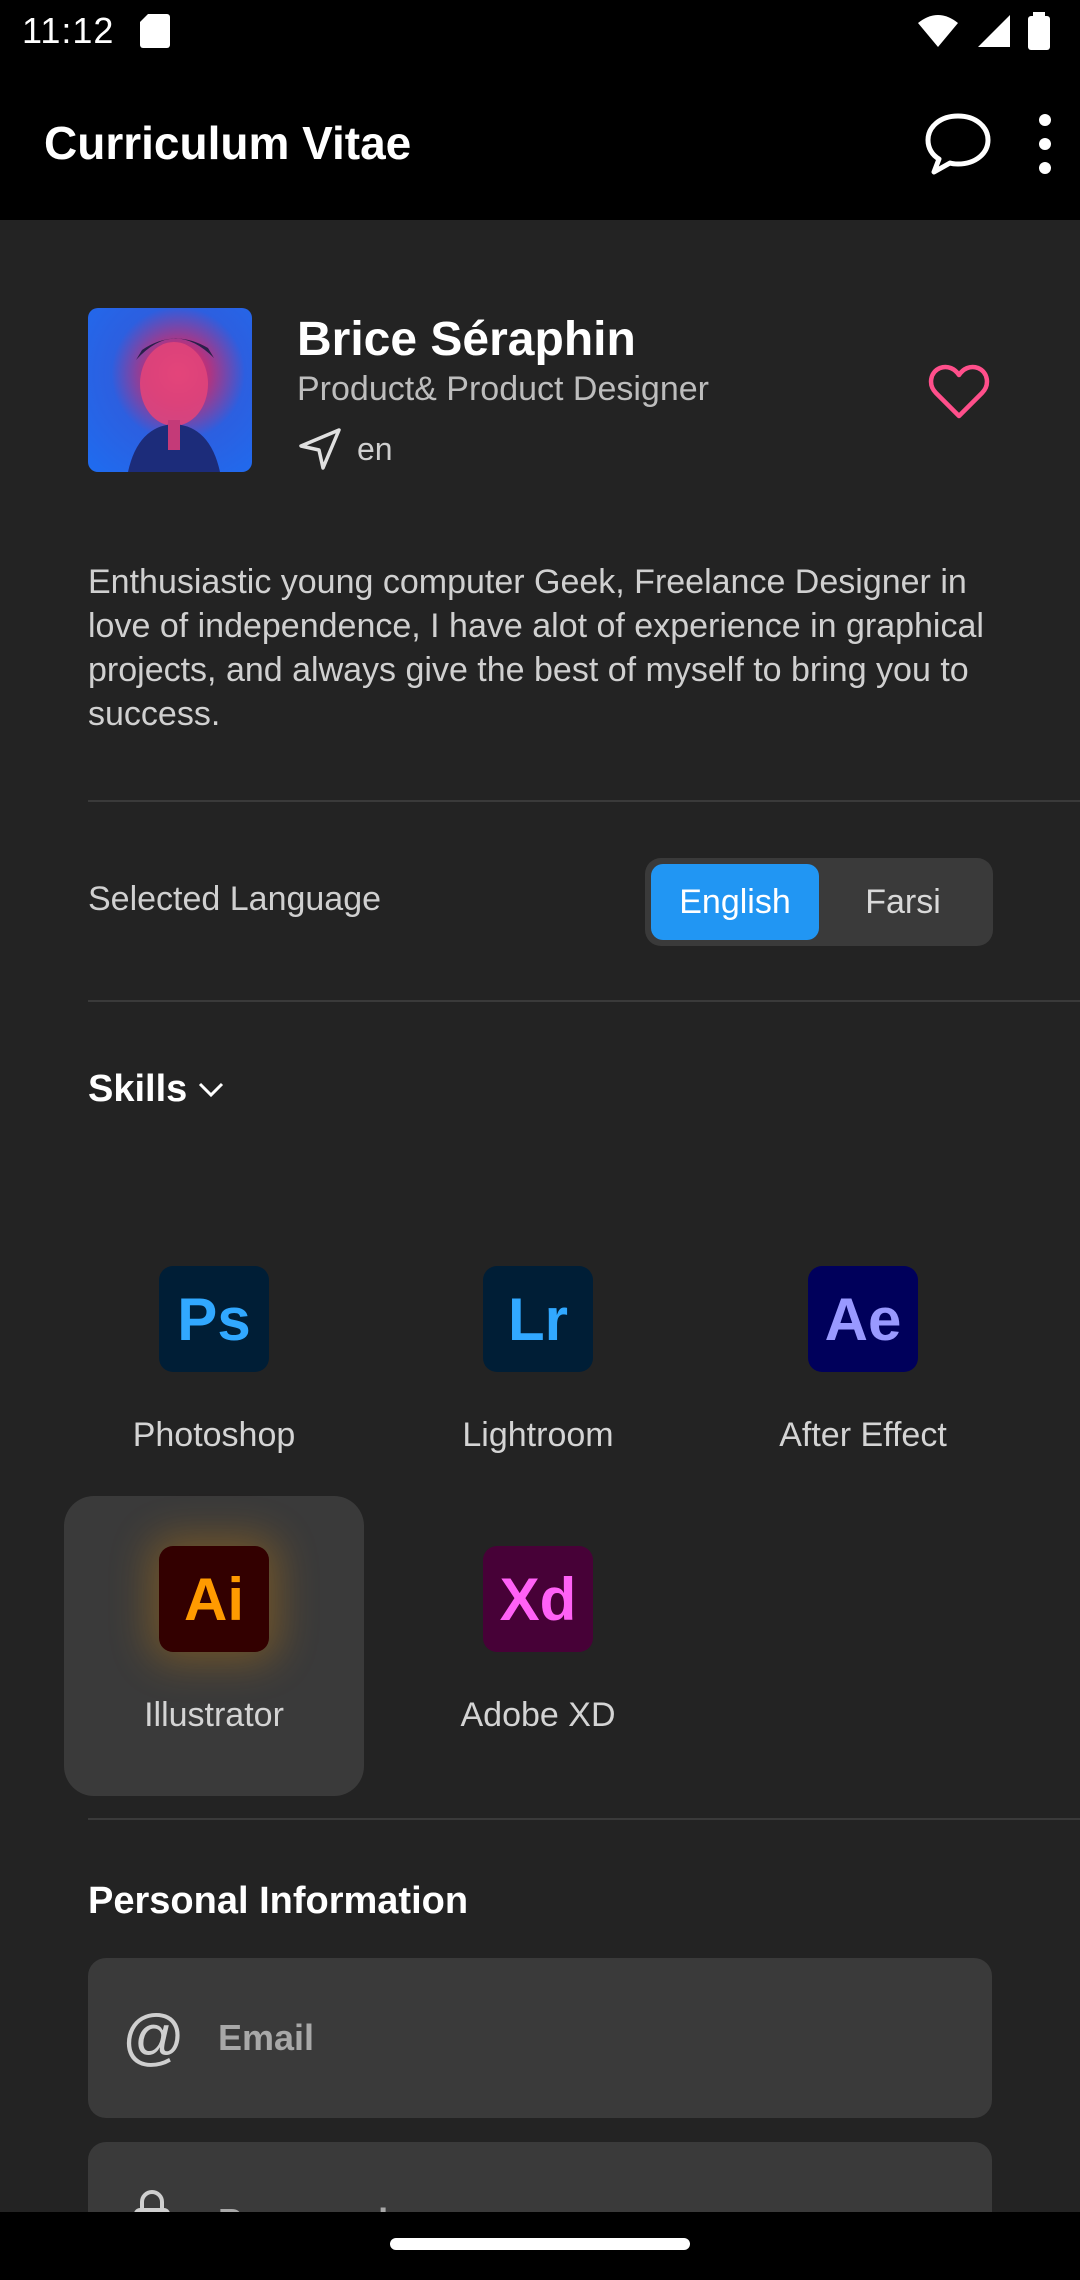 This screenshot has height=2280, width=1080. Describe the element at coordinates (214, 1319) in the screenshot. I see `photoshop-icon: Ps` at that location.